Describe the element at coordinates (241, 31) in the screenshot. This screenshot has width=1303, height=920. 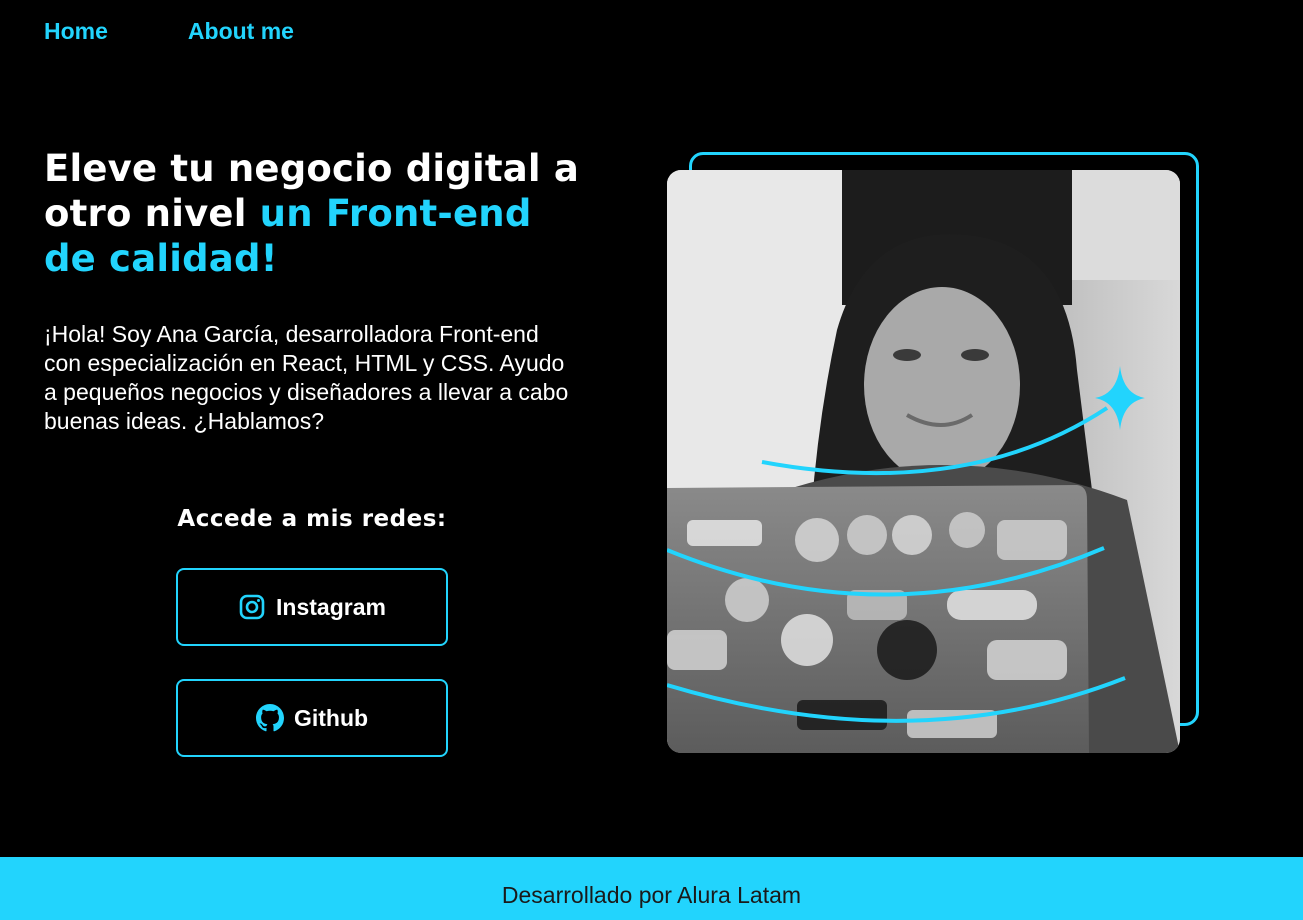
I see `nav-about-link: About me` at that location.